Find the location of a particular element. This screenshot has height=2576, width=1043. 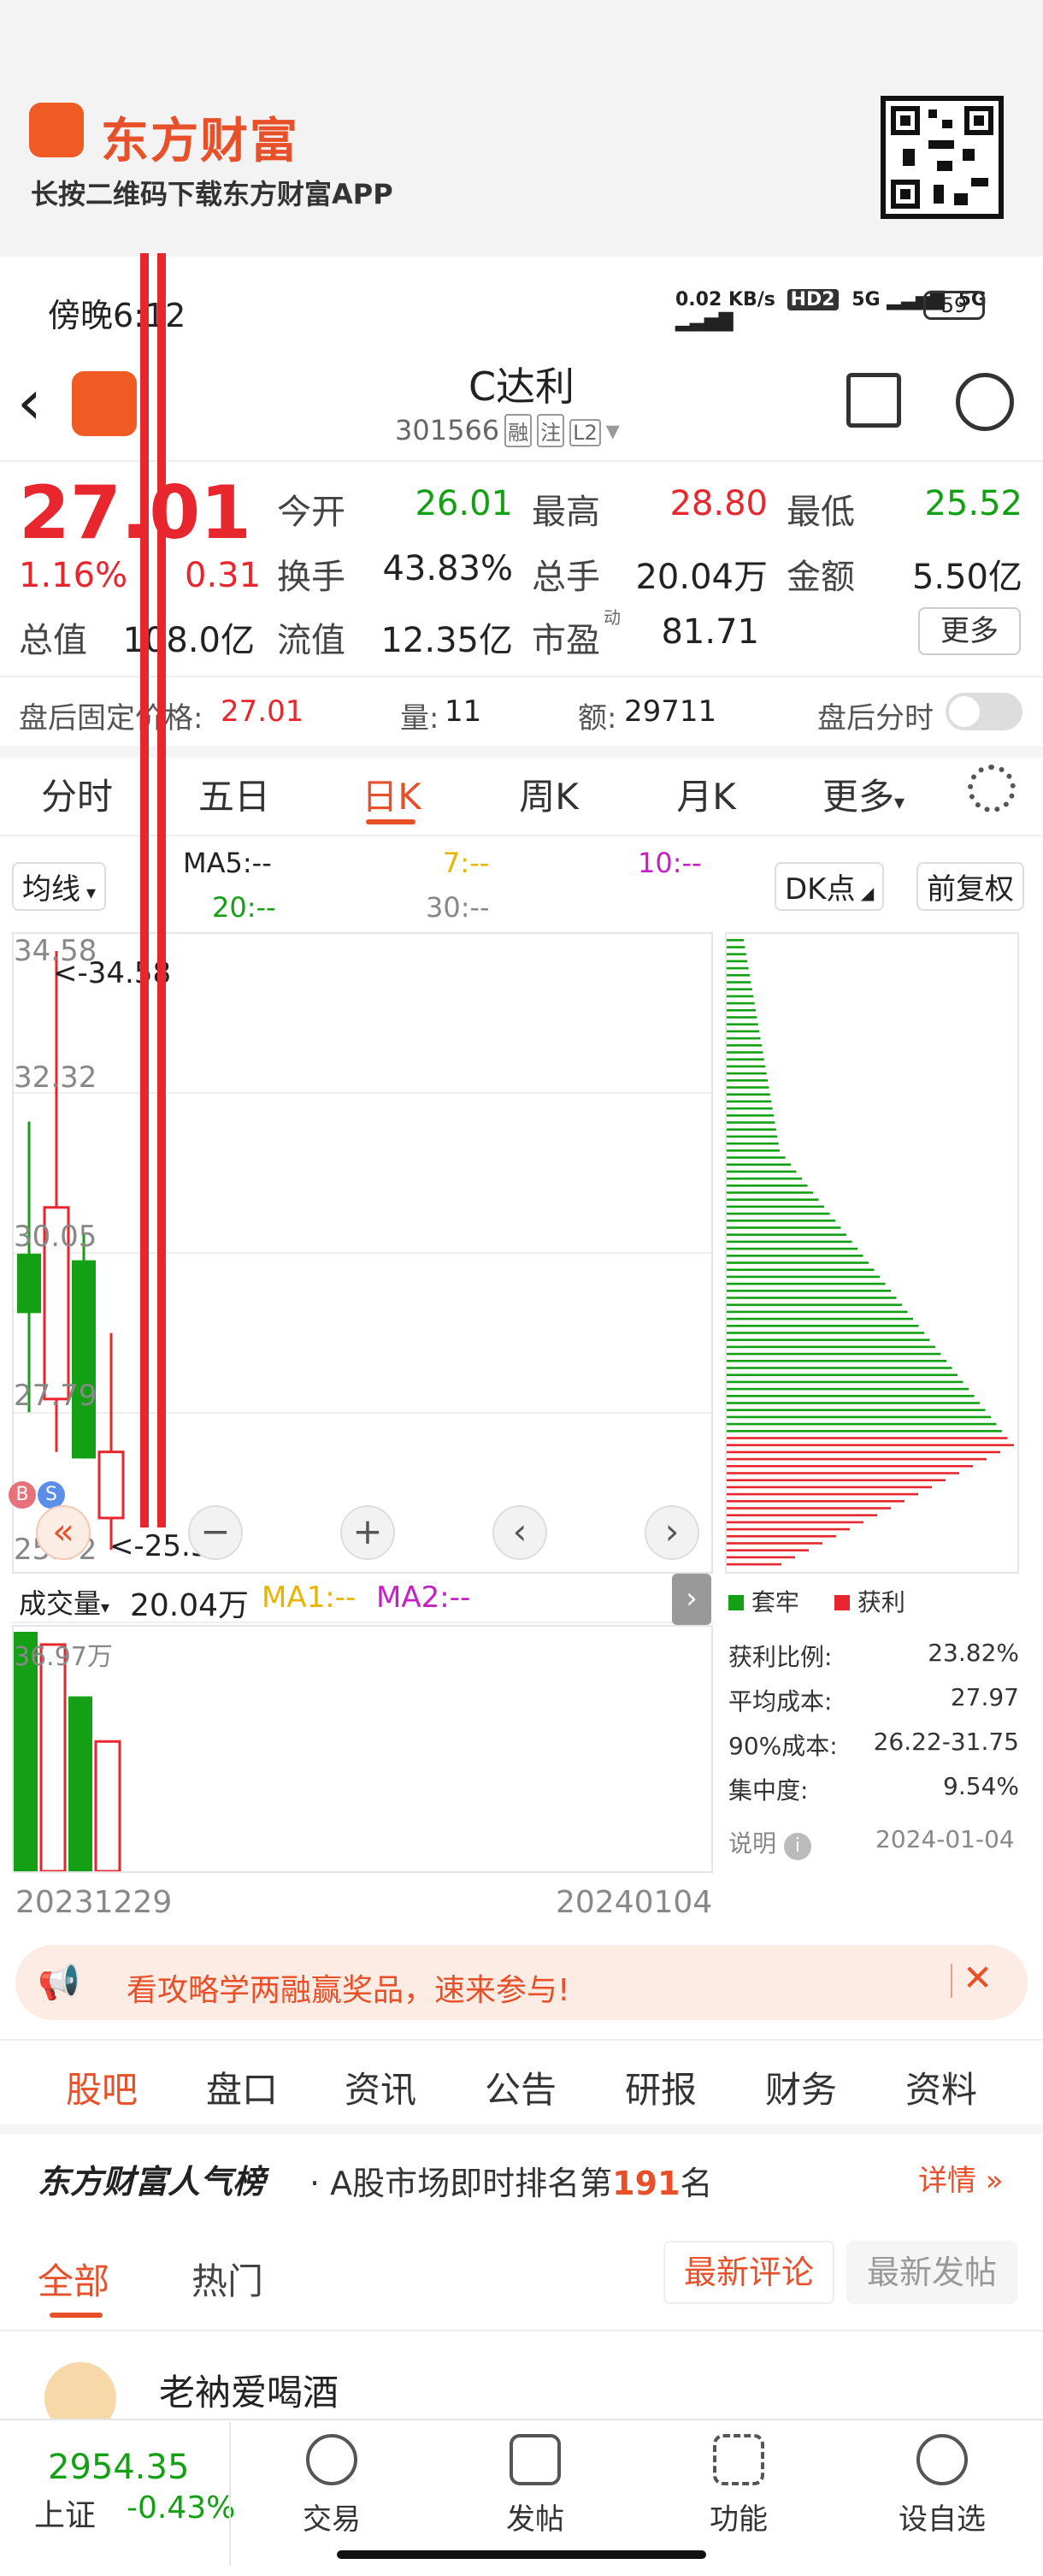

feed-tab-all: 全部 is located at coordinates (73, 2279).